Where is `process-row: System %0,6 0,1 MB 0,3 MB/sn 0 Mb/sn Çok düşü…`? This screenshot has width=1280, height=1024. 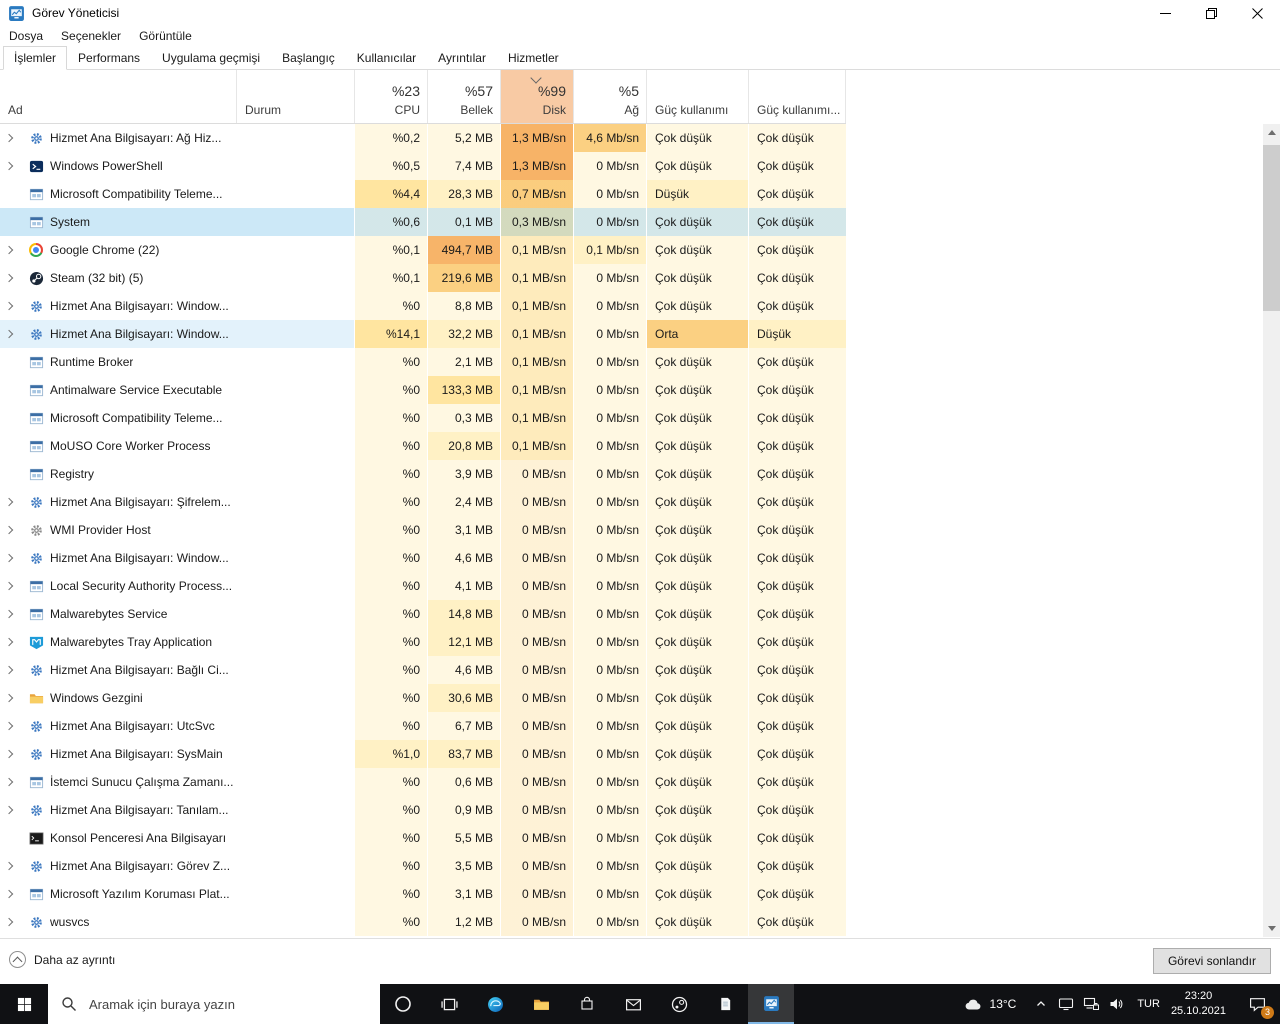 process-row: System %0,6 0,1 MB 0,3 MB/sn 0 Mb/sn Çok düşü… is located at coordinates (423, 222).